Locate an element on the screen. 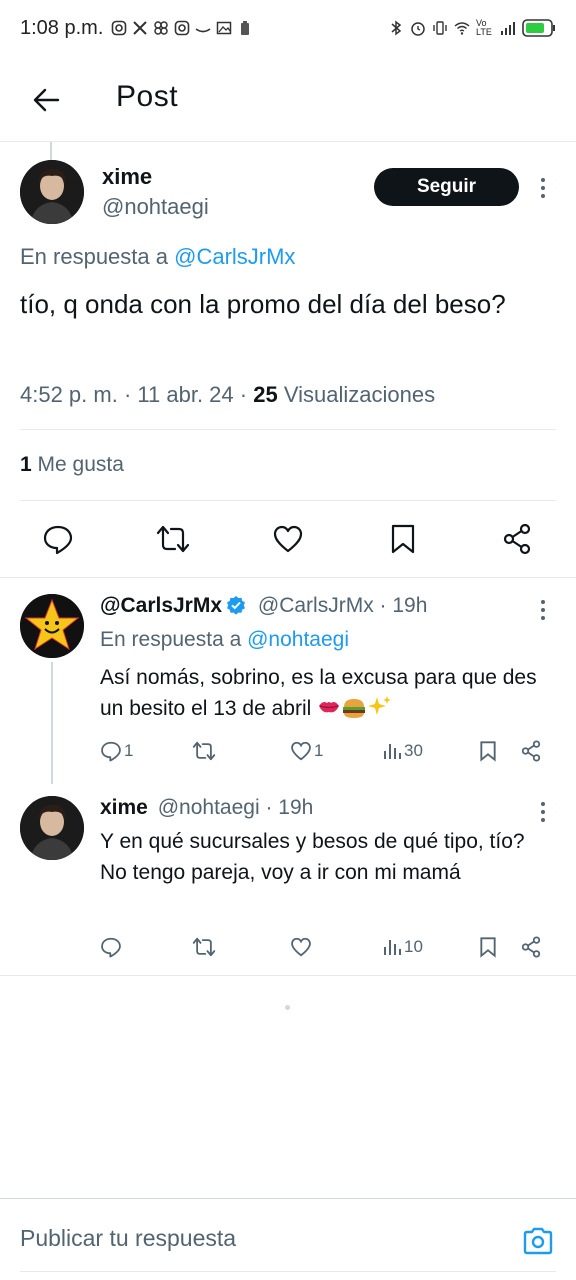 This screenshot has width=576, height=1280. reply-mention-link: @CarlsJrMx is located at coordinates (234, 256).